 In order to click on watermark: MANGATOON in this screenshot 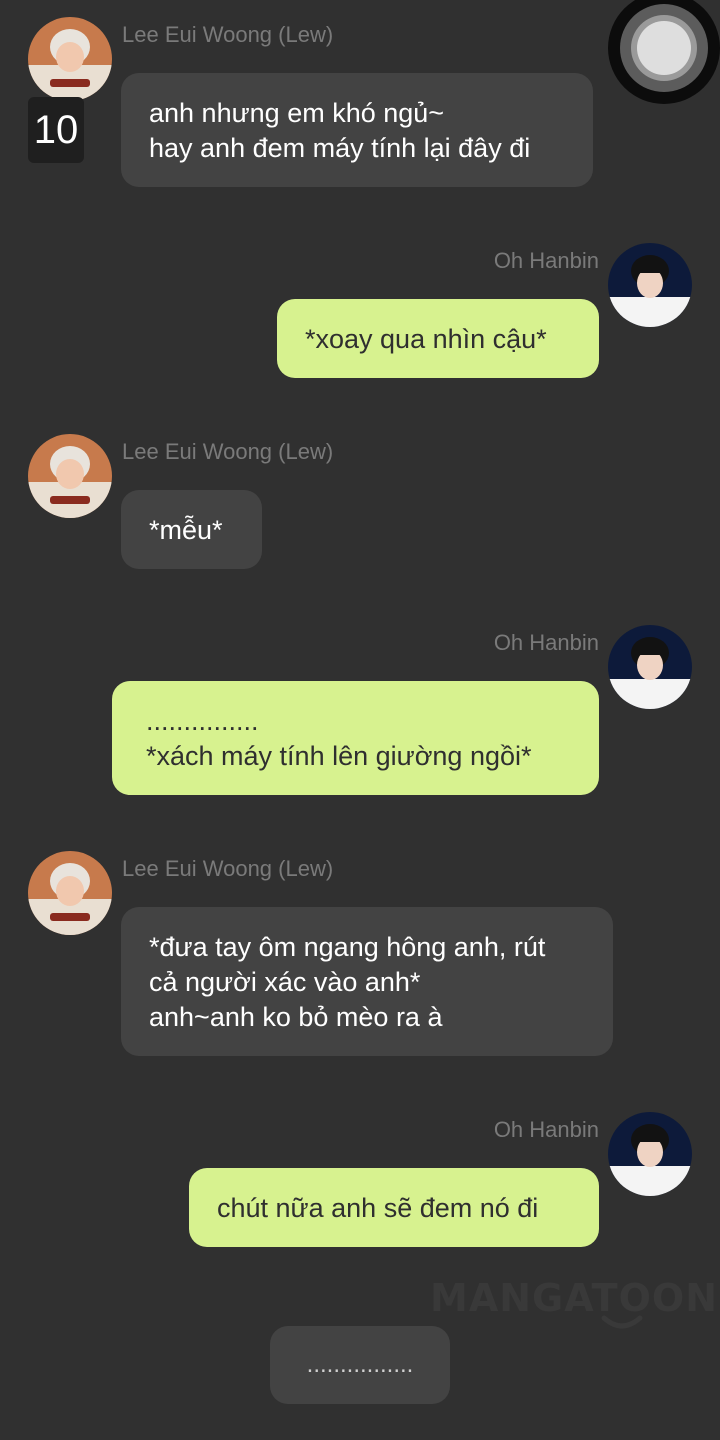, I will do `click(574, 1298)`.